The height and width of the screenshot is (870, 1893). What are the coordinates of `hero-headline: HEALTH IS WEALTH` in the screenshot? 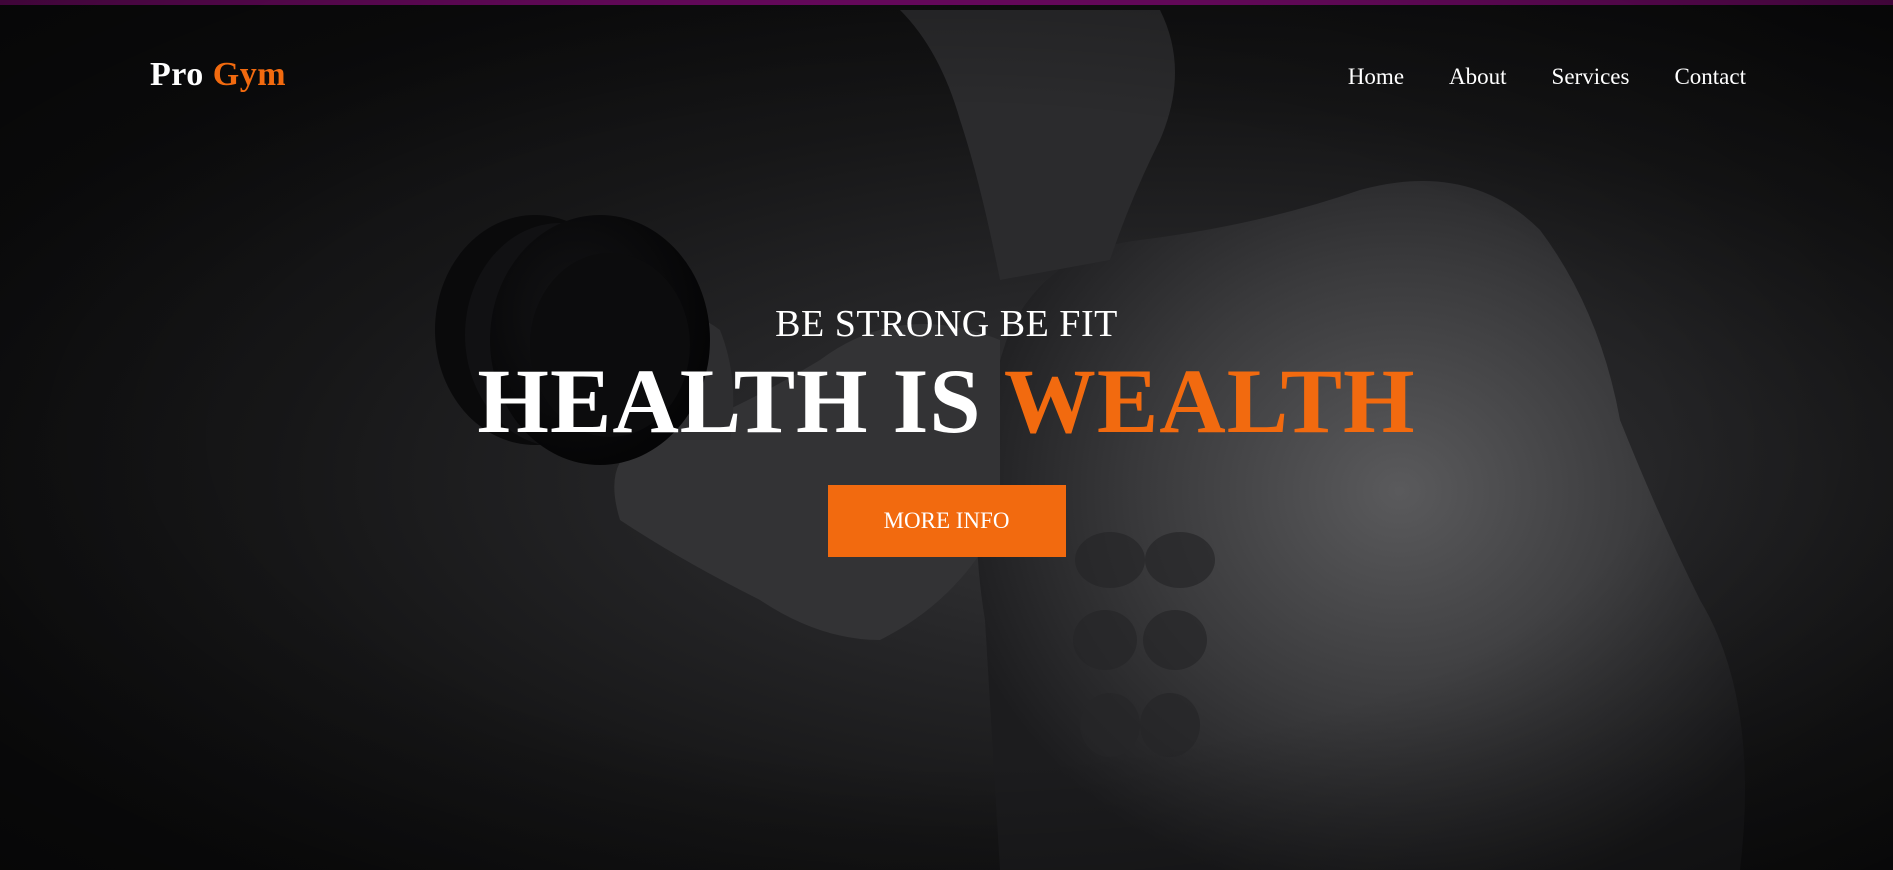 It's located at (946, 401).